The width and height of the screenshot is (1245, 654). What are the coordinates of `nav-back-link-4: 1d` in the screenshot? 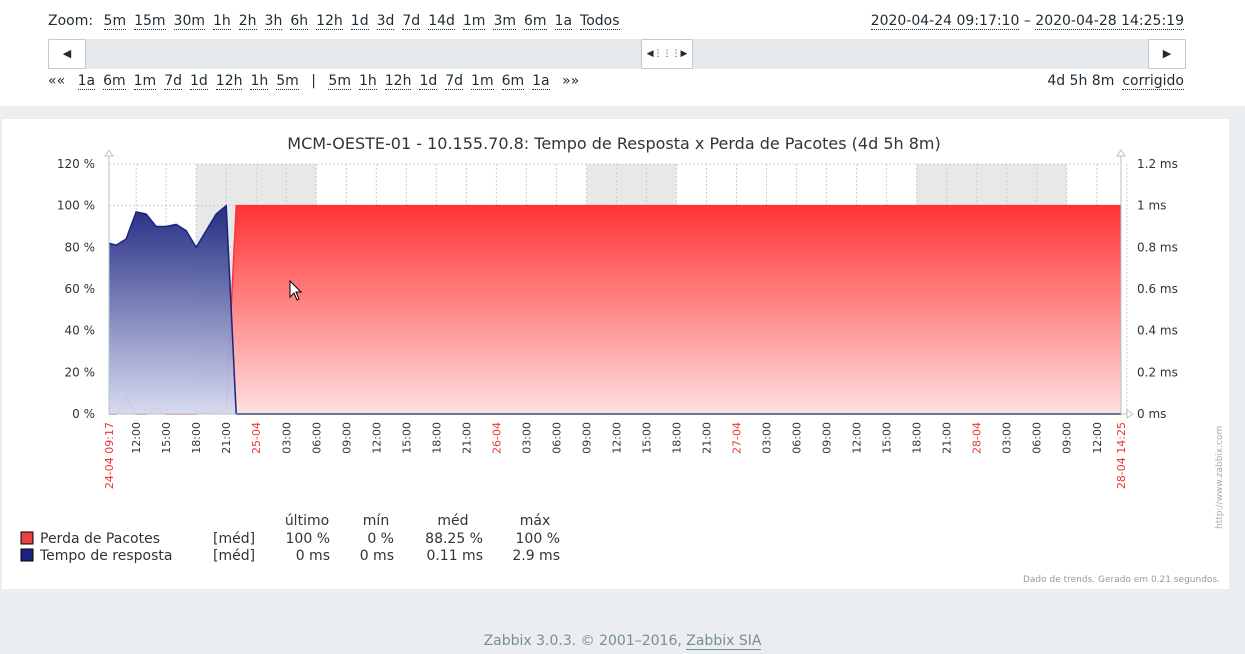 It's located at (198, 81).